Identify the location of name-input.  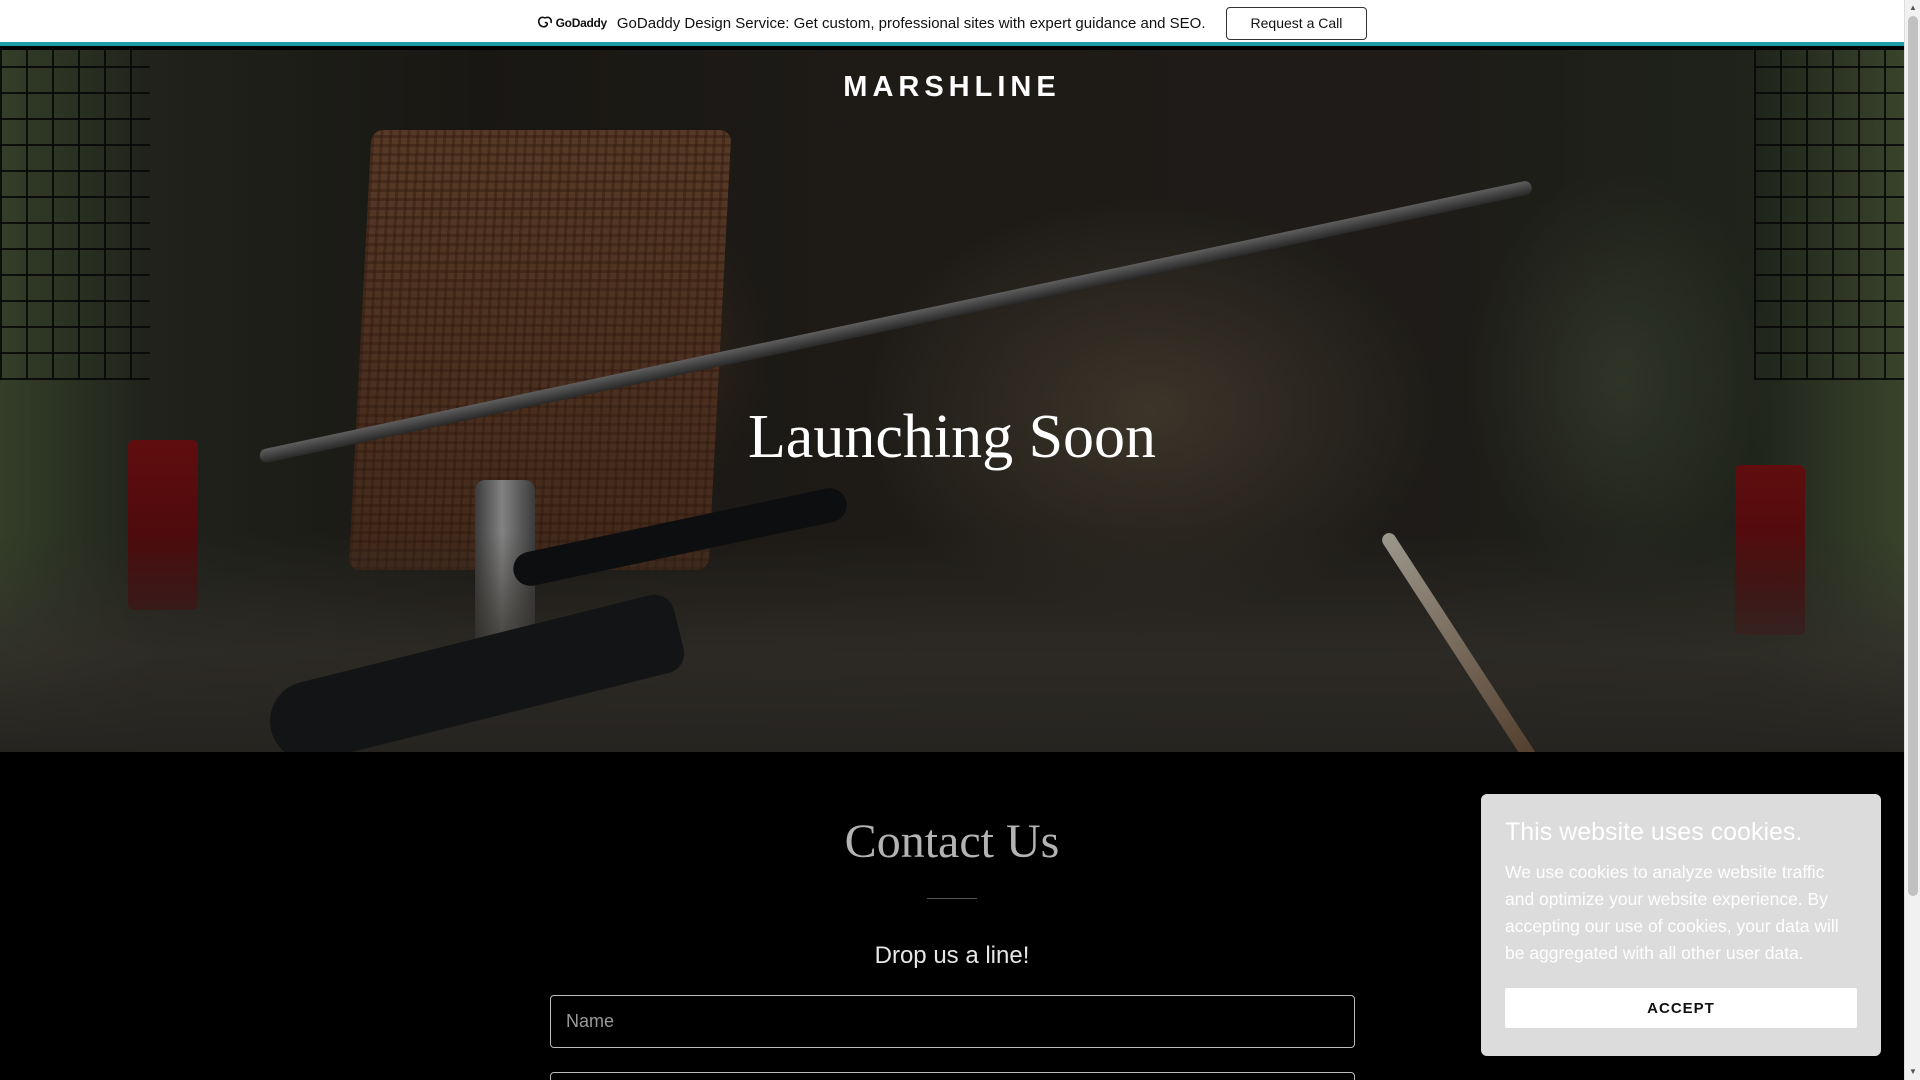
(952, 1021).